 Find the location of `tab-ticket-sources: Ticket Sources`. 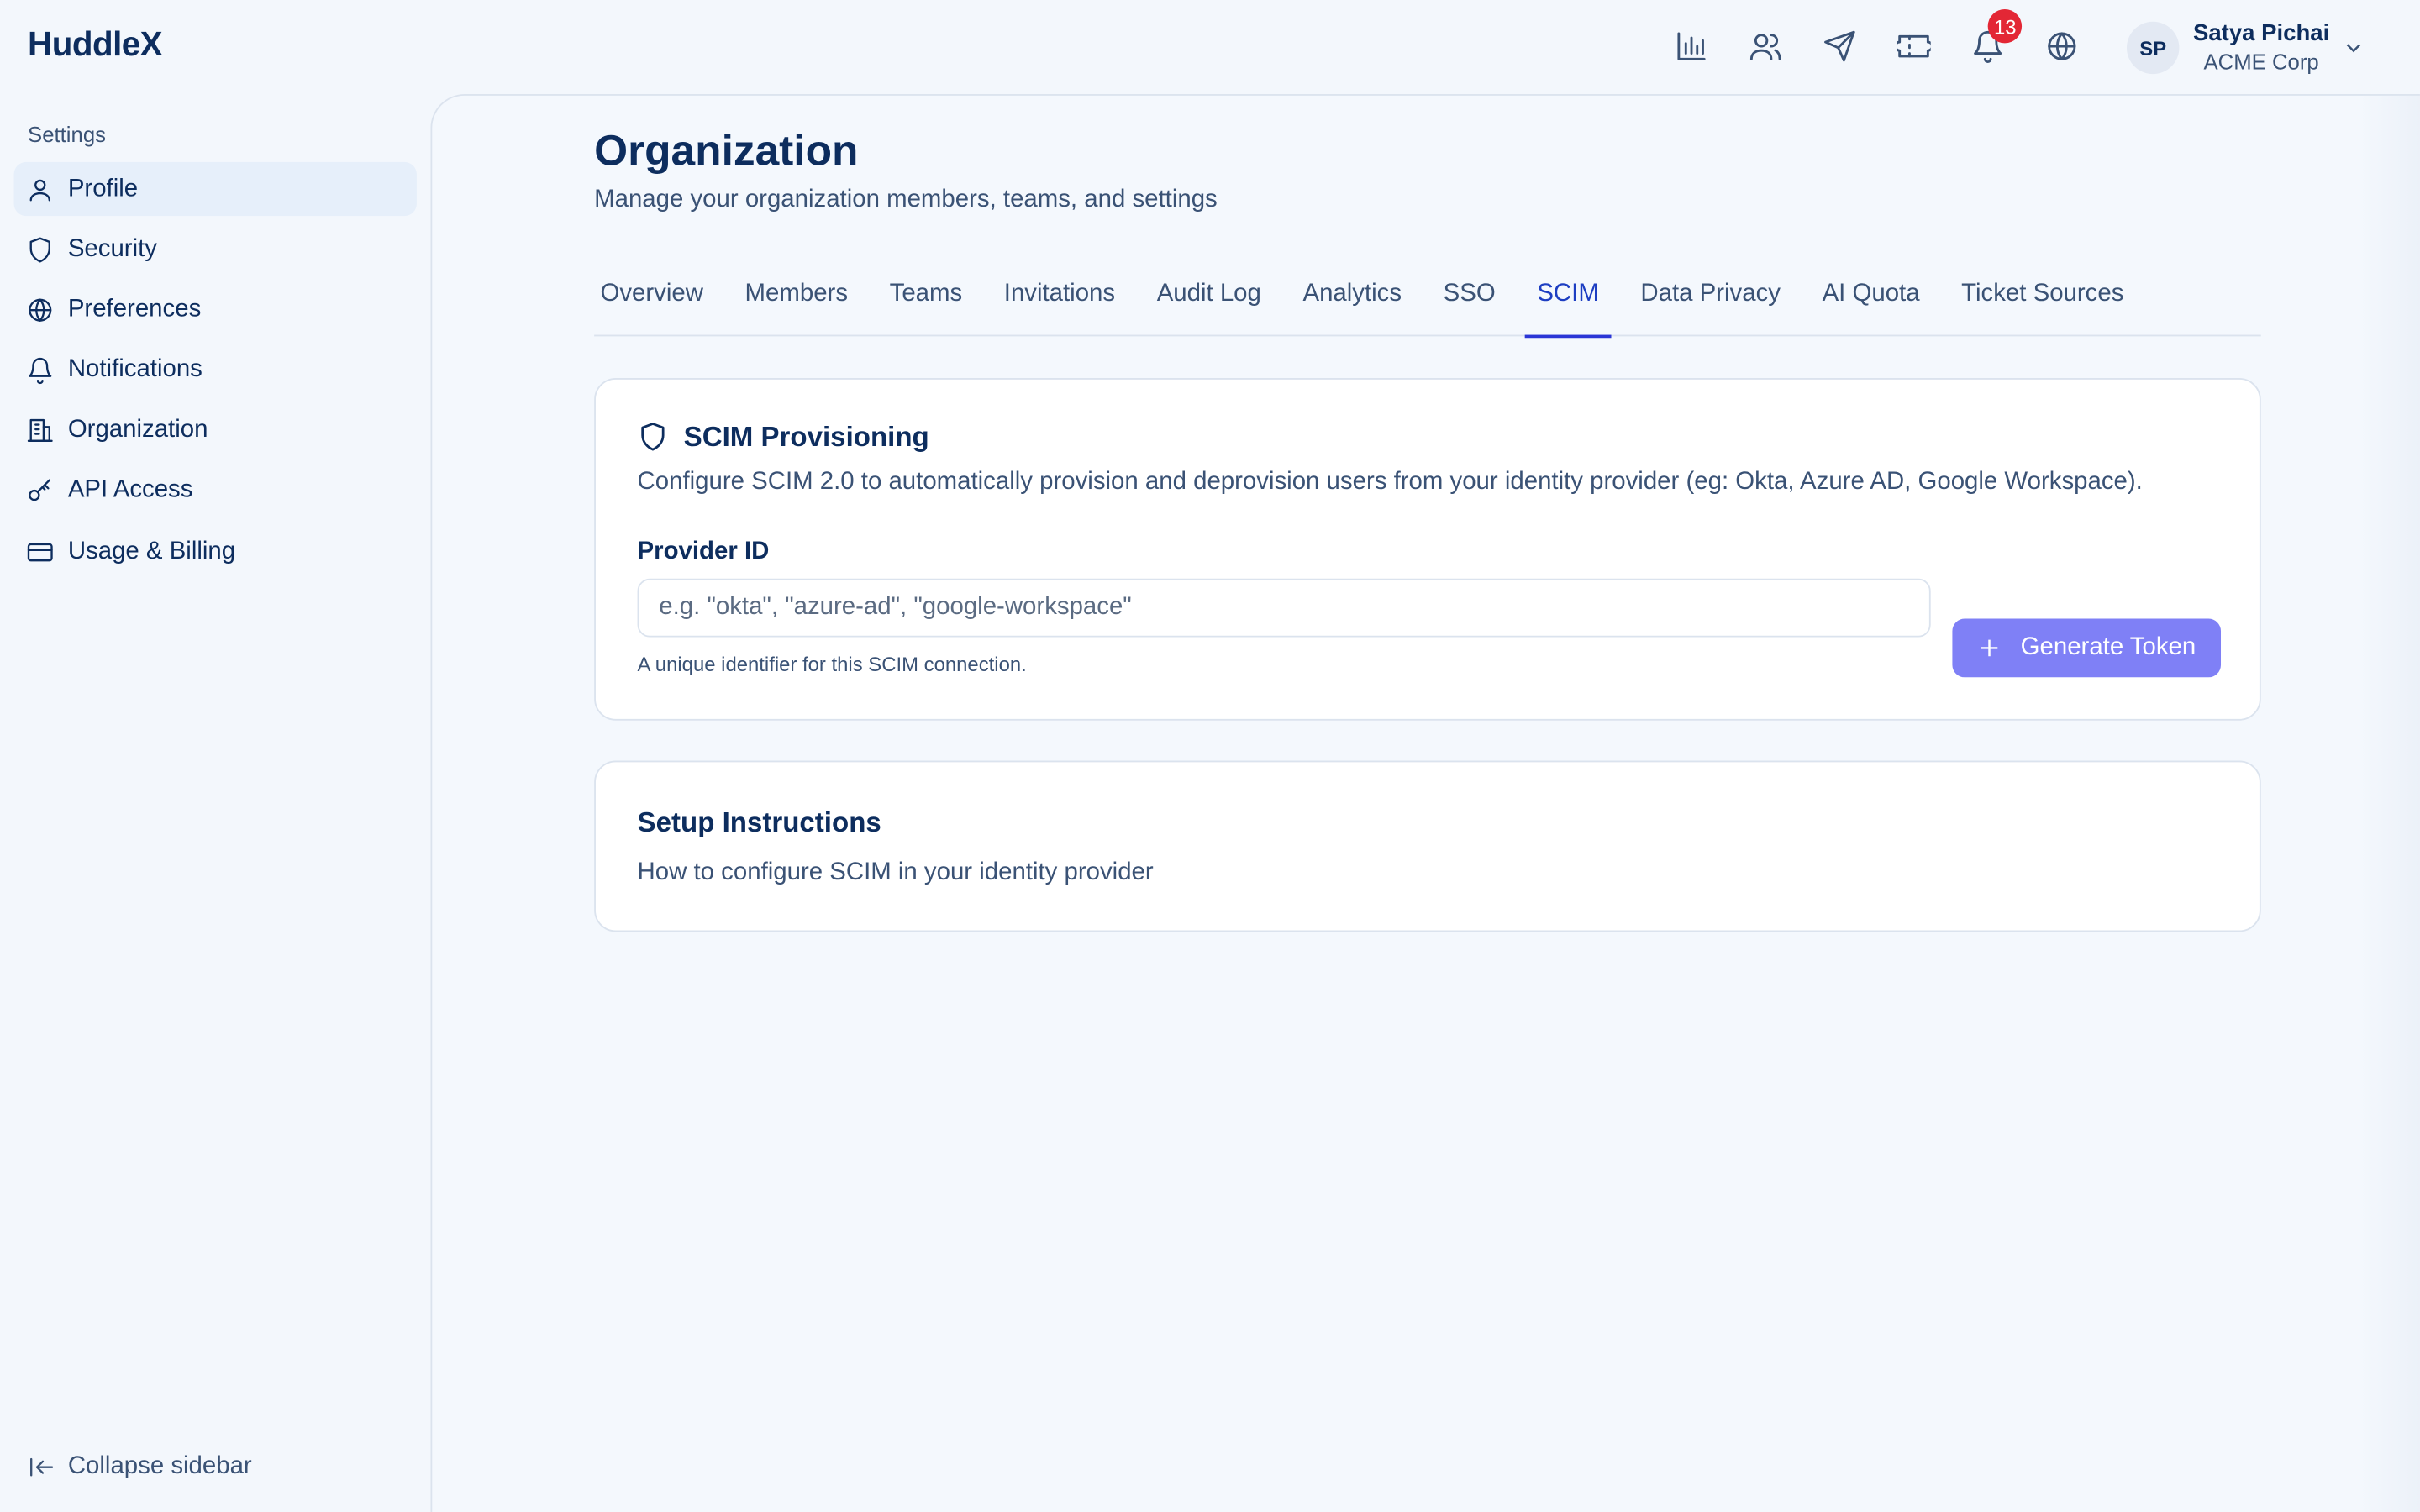

tab-ticket-sources: Ticket Sources is located at coordinates (2043, 300).